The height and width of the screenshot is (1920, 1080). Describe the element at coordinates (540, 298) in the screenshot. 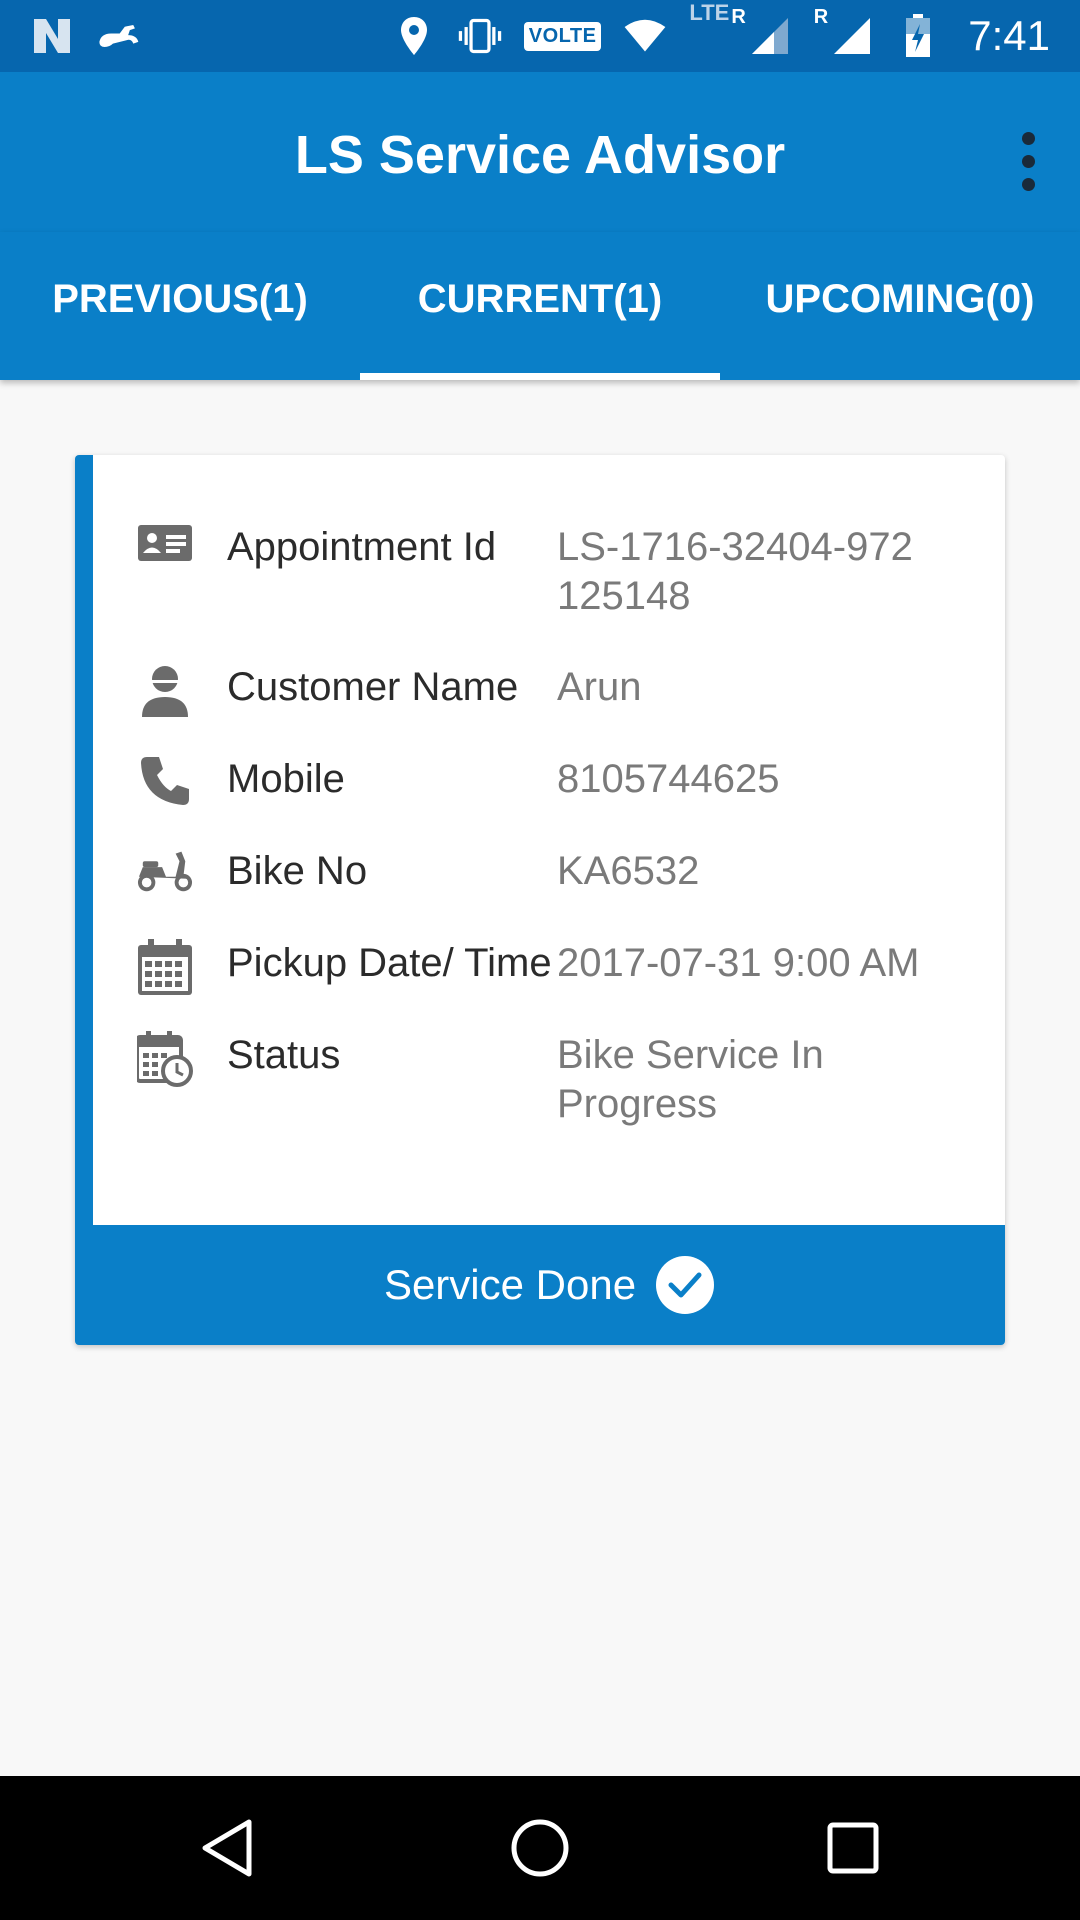

I see `tab-label: CURRENT(1)` at that location.